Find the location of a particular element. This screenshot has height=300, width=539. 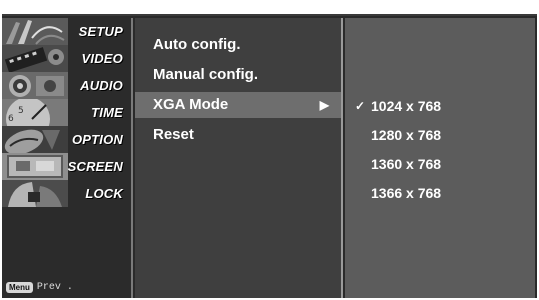

screen-icon is located at coordinates (35, 166).